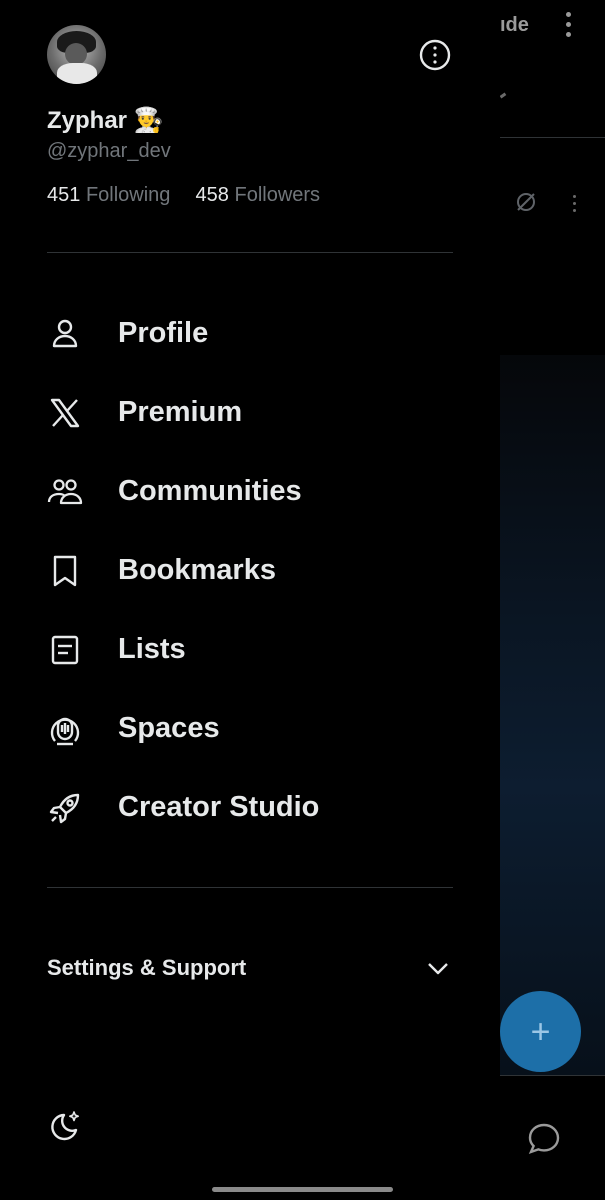  I want to click on bookmark-icon, so click(65, 570).